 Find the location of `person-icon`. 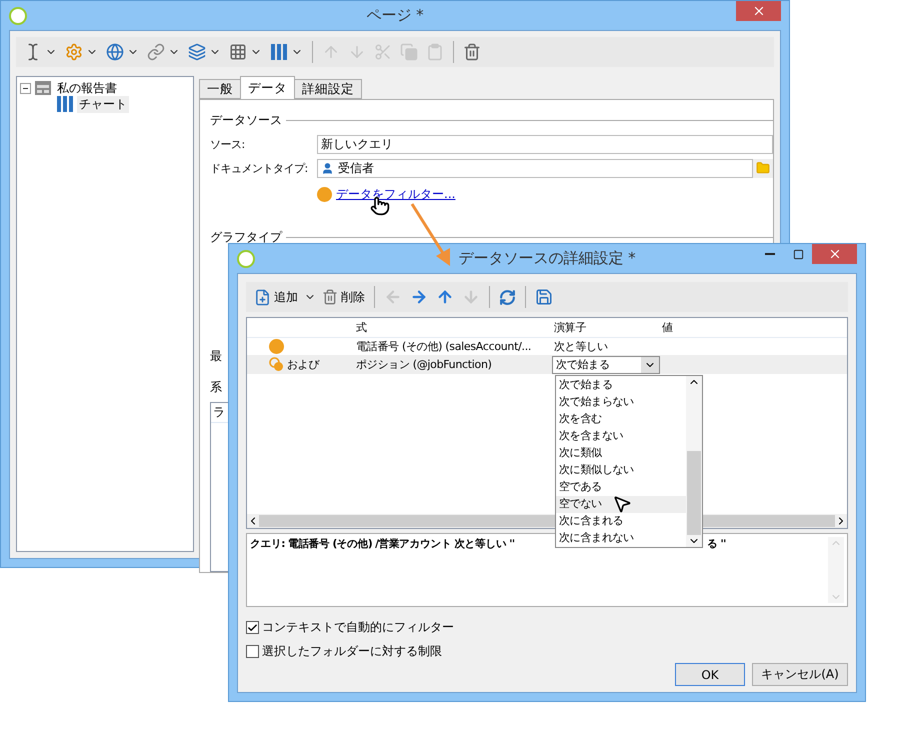

person-icon is located at coordinates (327, 168).